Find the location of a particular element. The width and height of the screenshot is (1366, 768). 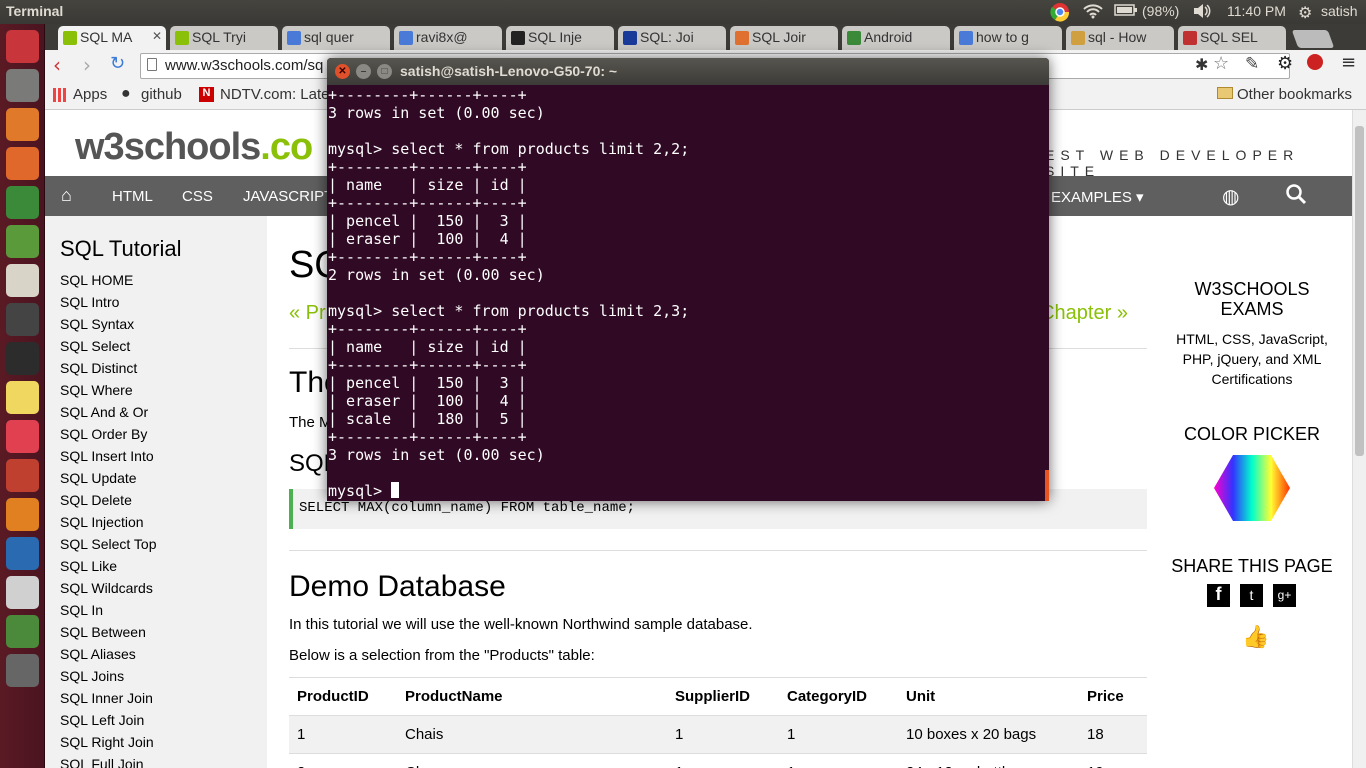

vlc-icon is located at coordinates (22, 514).